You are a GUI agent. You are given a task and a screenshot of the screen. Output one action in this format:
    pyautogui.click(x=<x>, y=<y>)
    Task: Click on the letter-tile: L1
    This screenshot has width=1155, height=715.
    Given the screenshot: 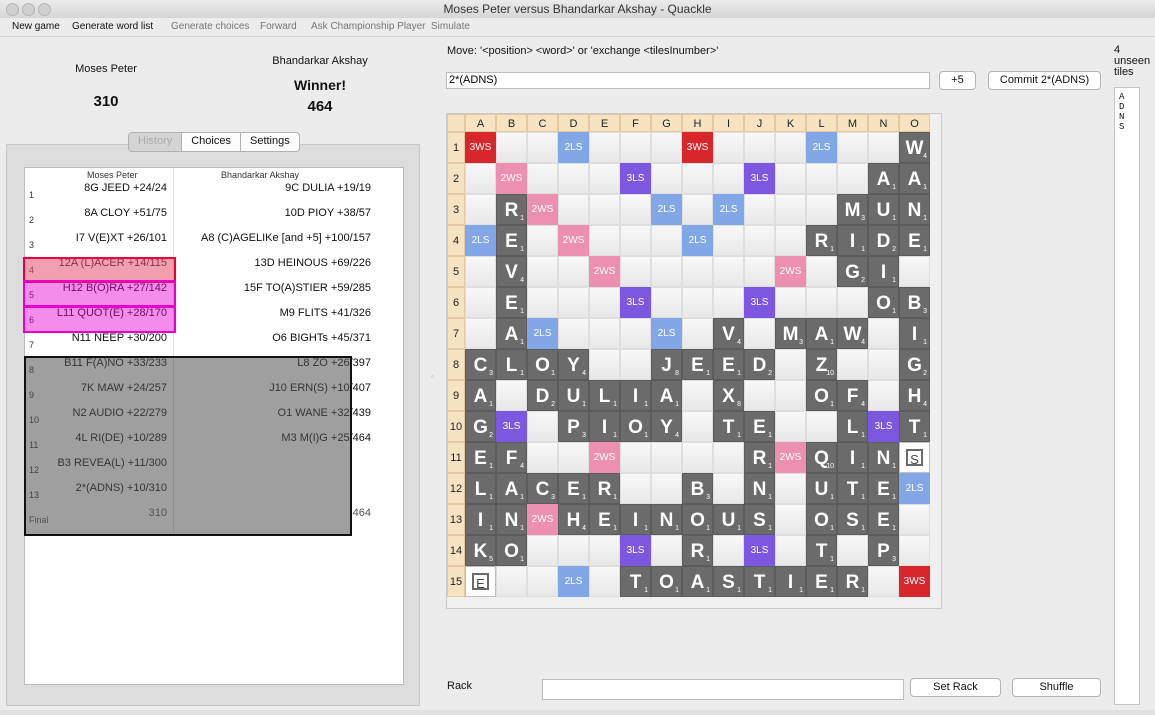 What is the action you would take?
    pyautogui.click(x=852, y=426)
    